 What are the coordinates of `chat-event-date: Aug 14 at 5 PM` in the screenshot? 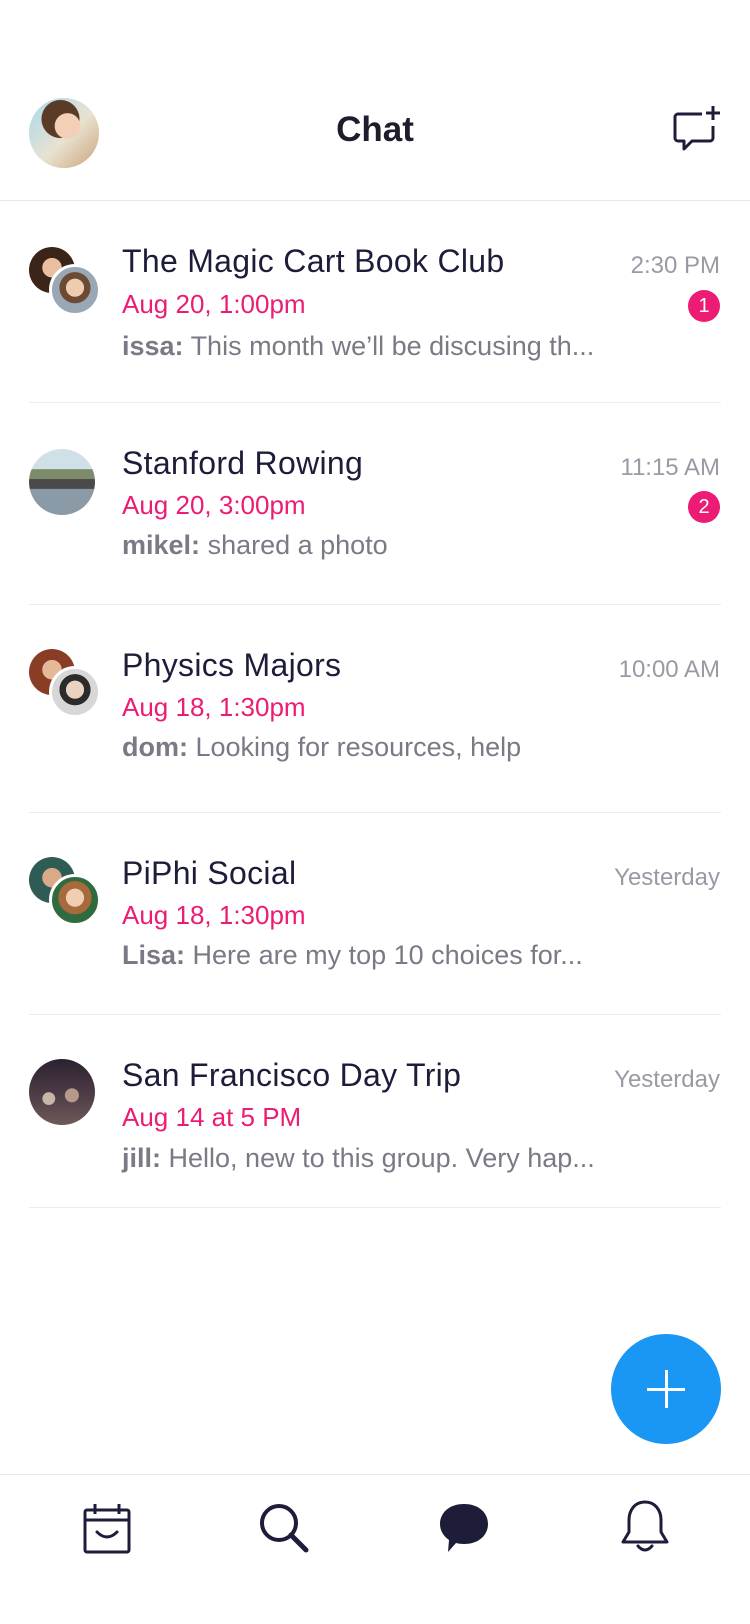 It's located at (212, 1117).